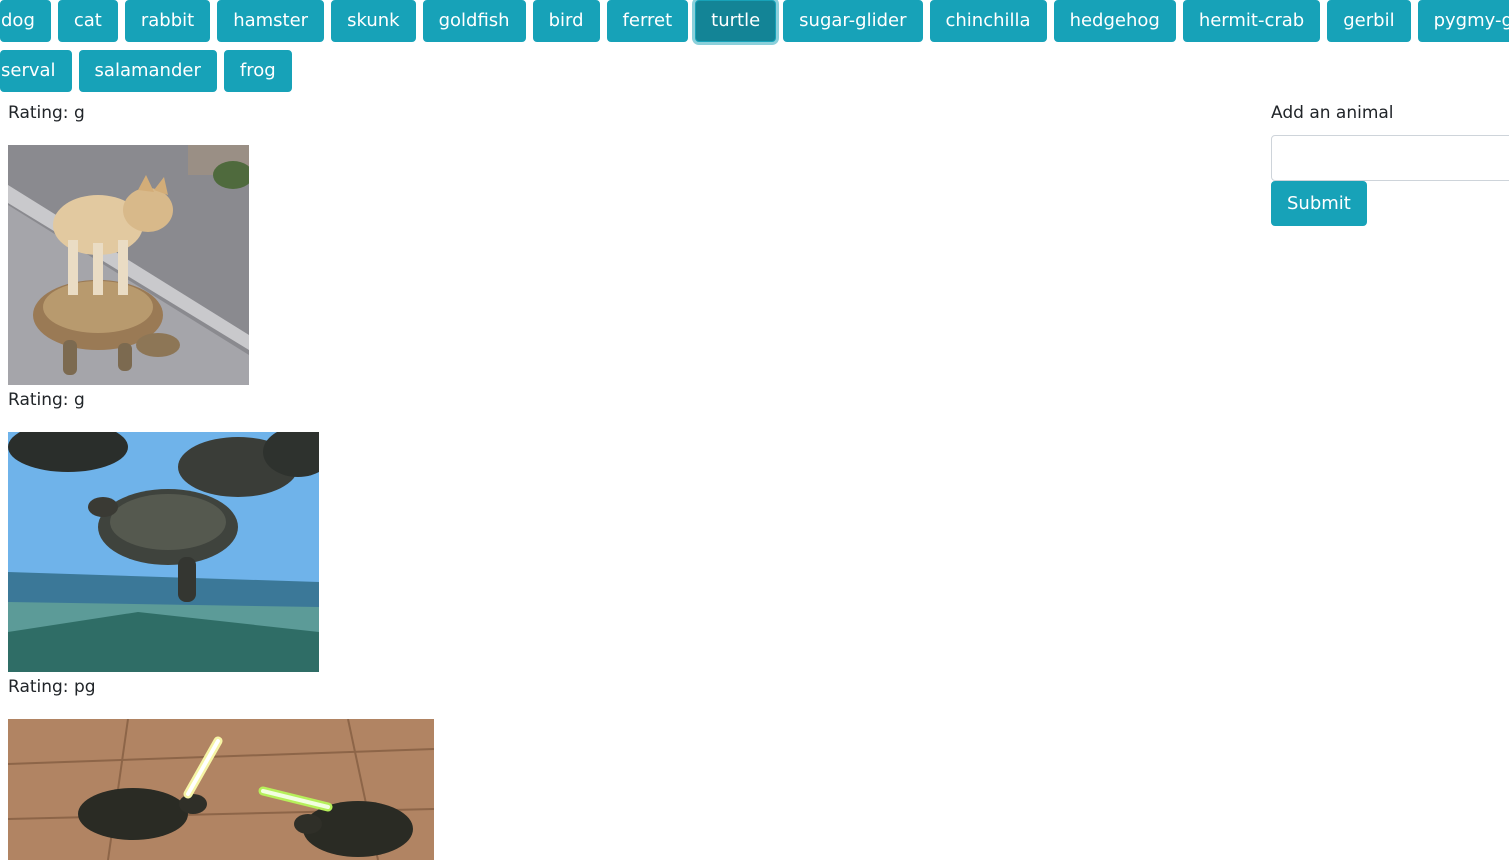  I want to click on animal-button-bird: bird, so click(566, 21).